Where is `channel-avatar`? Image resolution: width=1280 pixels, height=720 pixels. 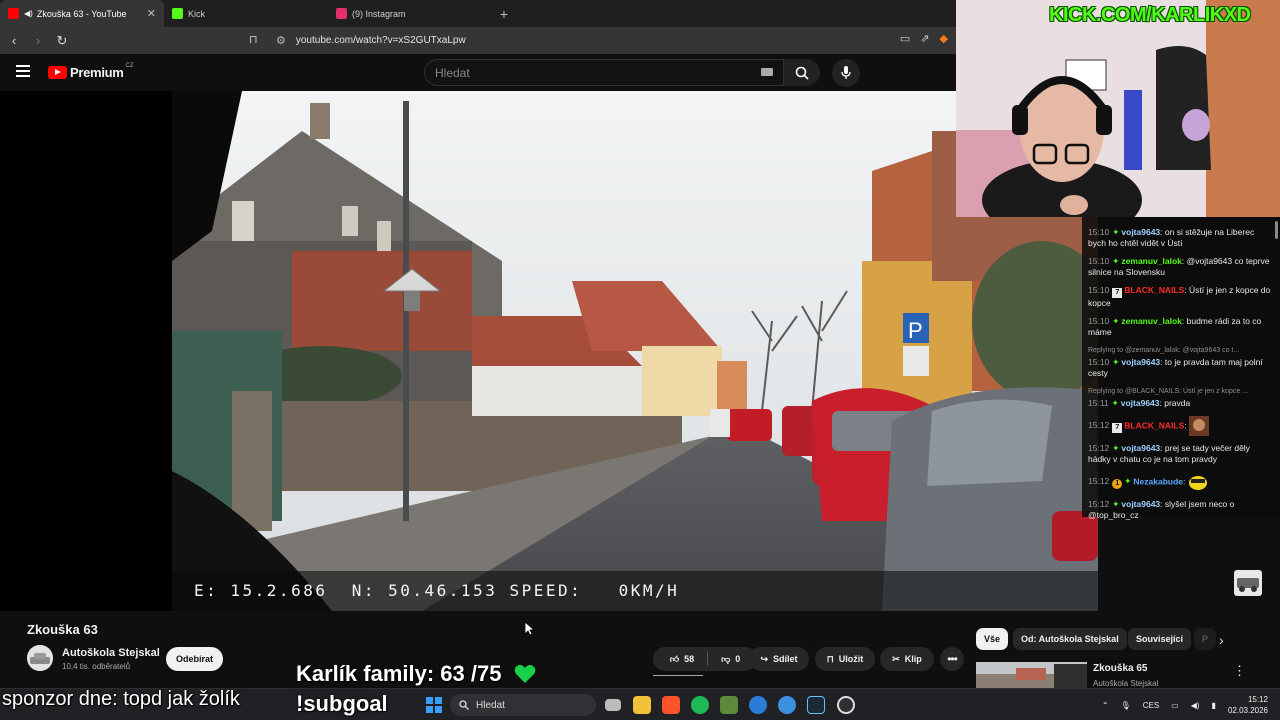 channel-avatar is located at coordinates (40, 658).